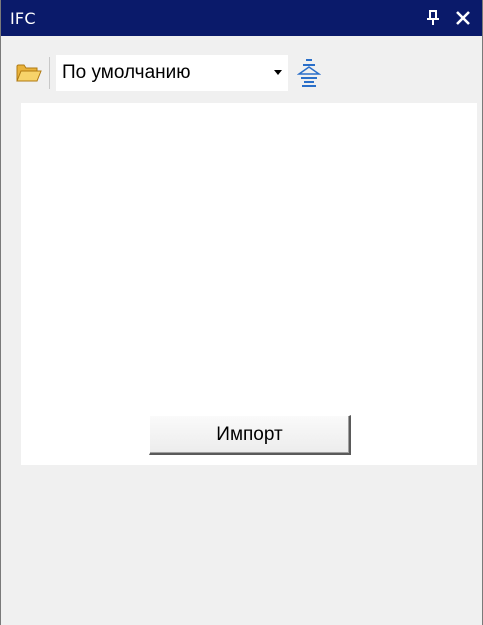 This screenshot has width=483, height=625. I want to click on folder-open-icon, so click(29, 73).